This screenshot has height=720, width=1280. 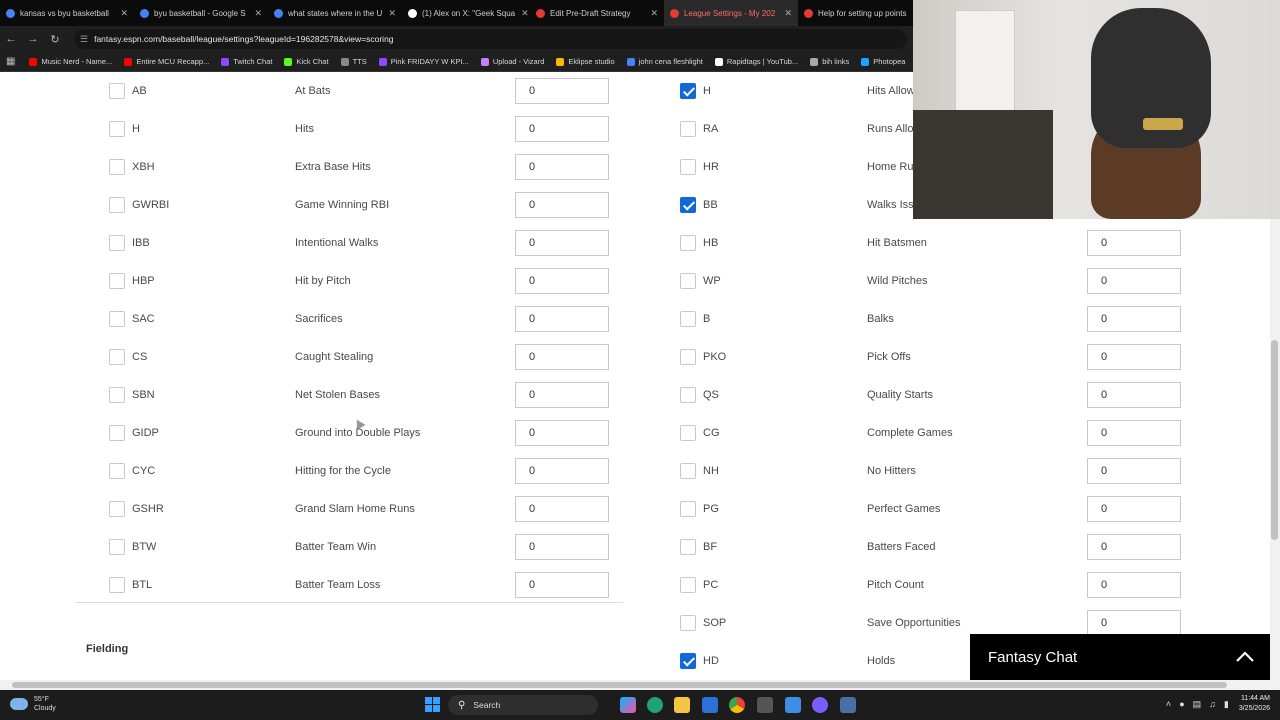 I want to click on stat-name: Hit Batsmen, so click(x=897, y=243).